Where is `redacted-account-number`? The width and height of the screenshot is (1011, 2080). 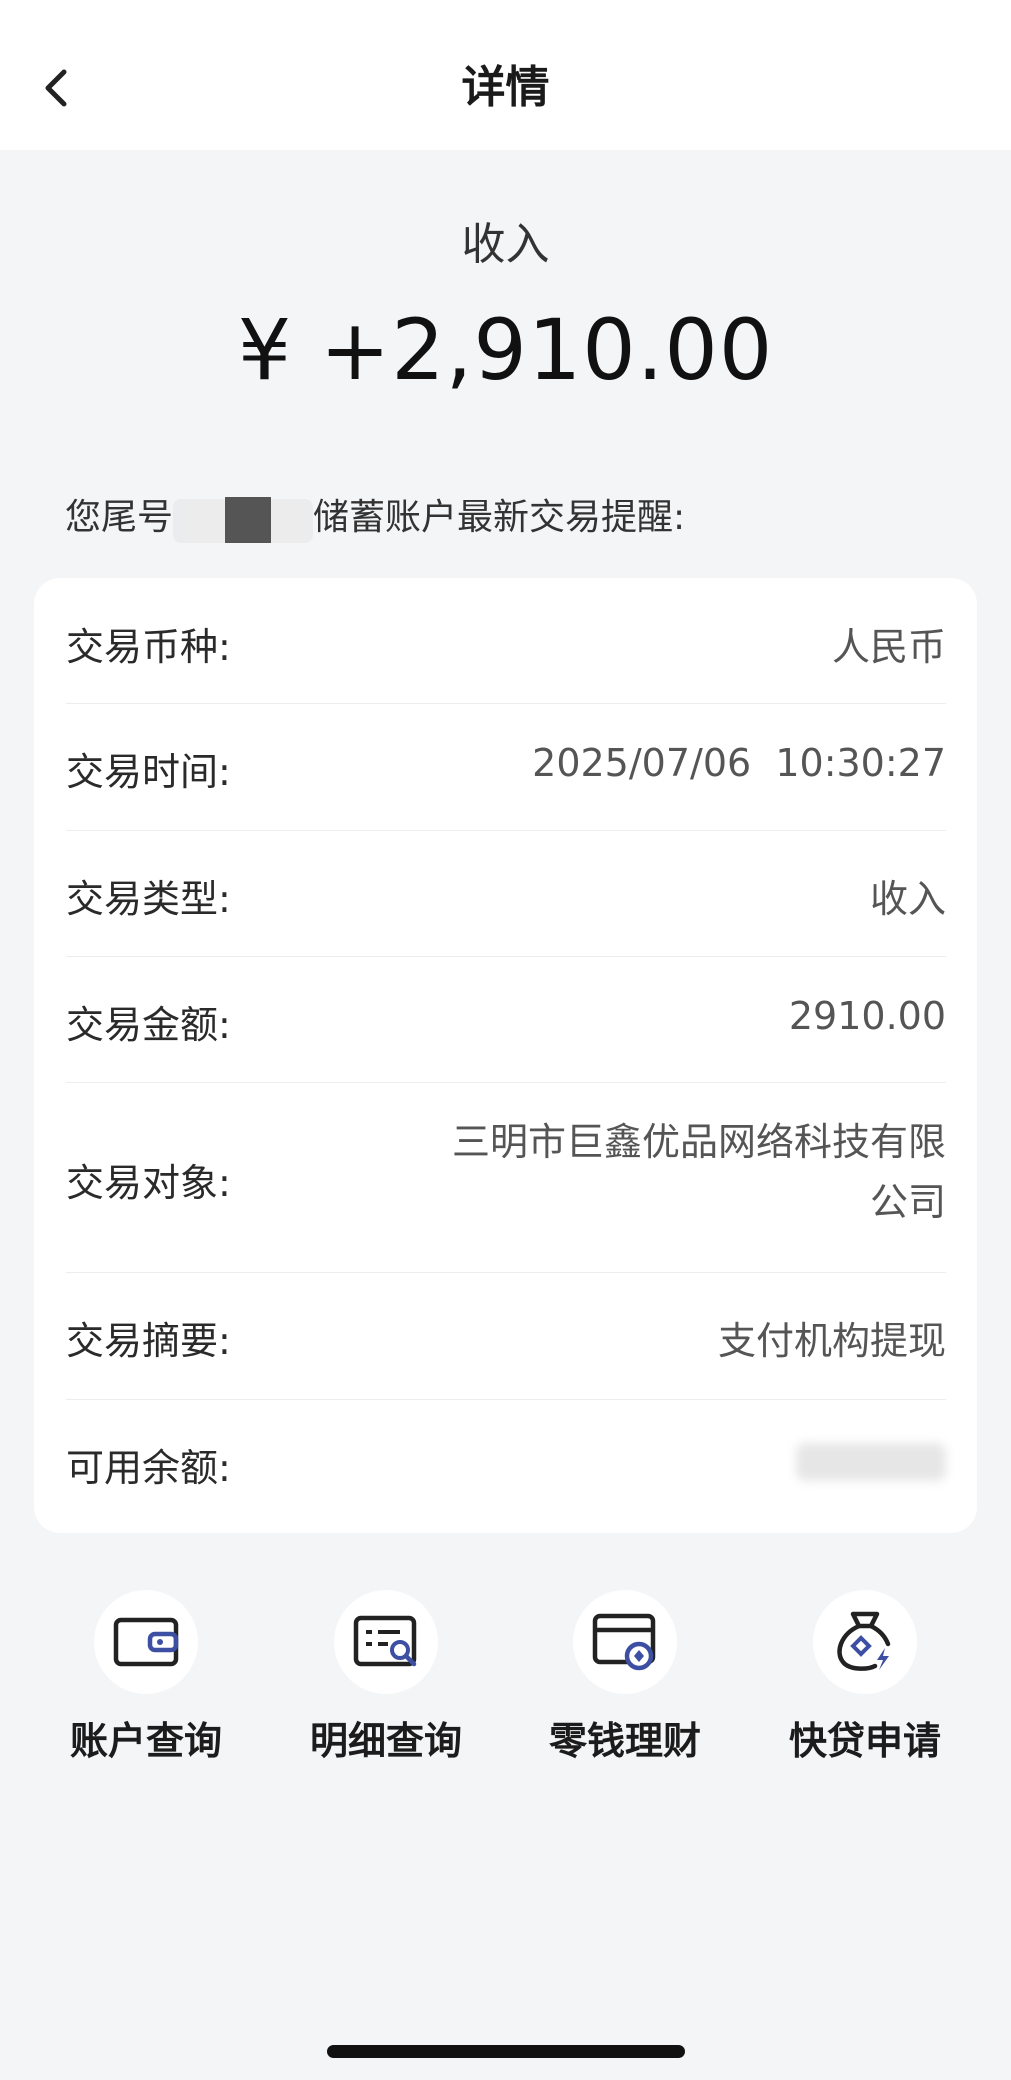 redacted-account-number is located at coordinates (243, 519).